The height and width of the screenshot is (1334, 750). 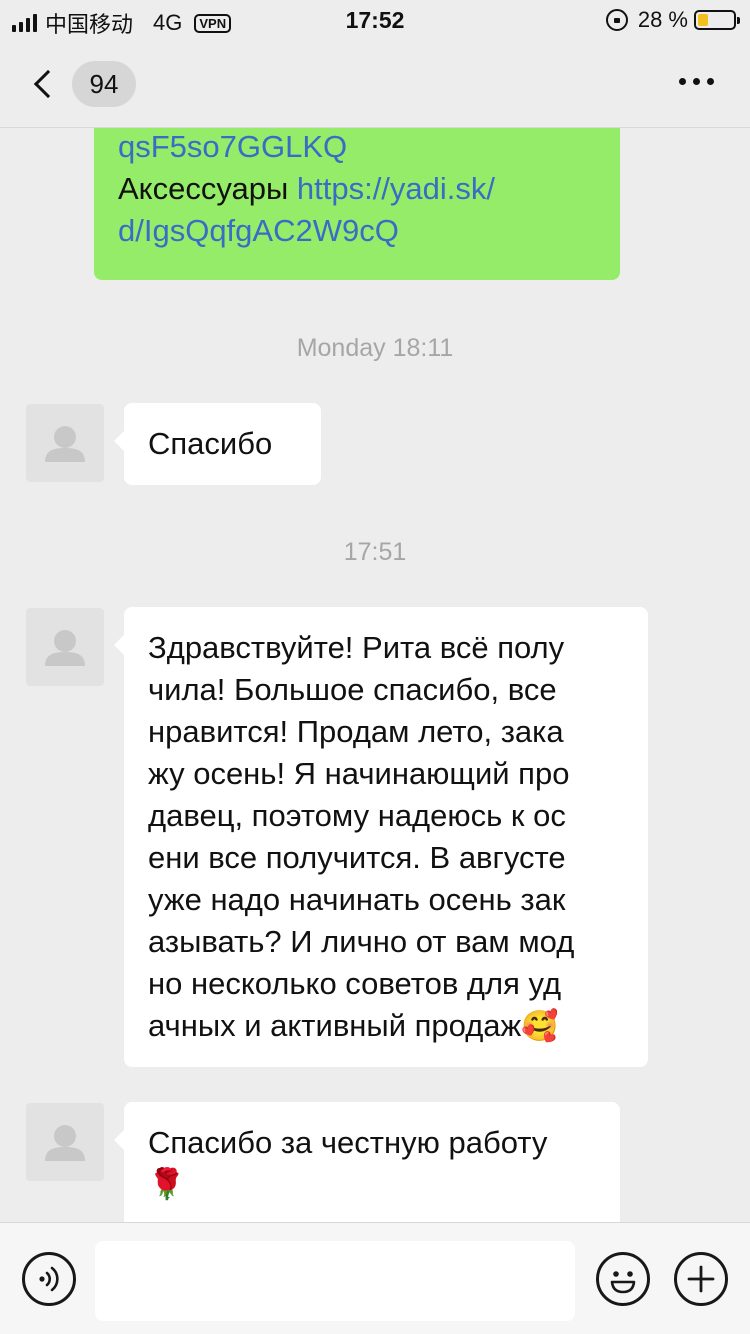 What do you see at coordinates (359, 773) in the screenshot?
I see `message-line: жу осень! Я начинающий про` at bounding box center [359, 773].